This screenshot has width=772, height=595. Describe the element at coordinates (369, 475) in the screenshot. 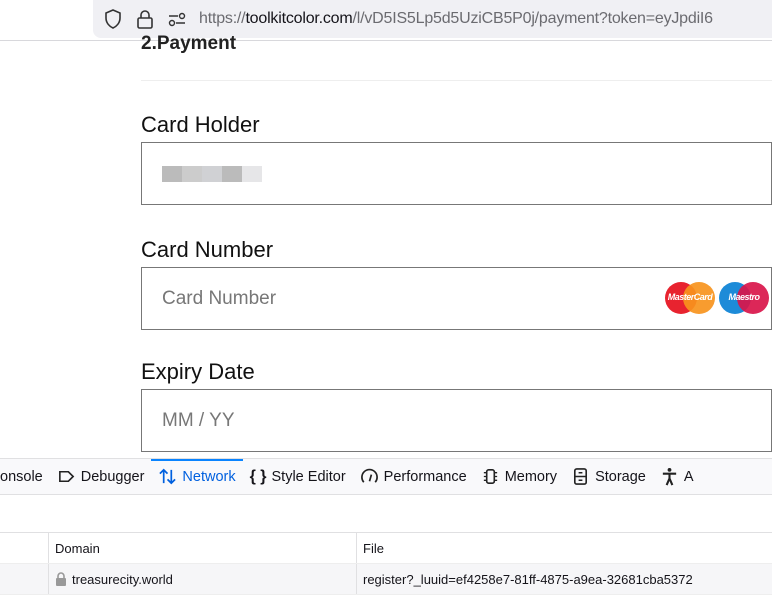

I see `gauge-icon` at that location.